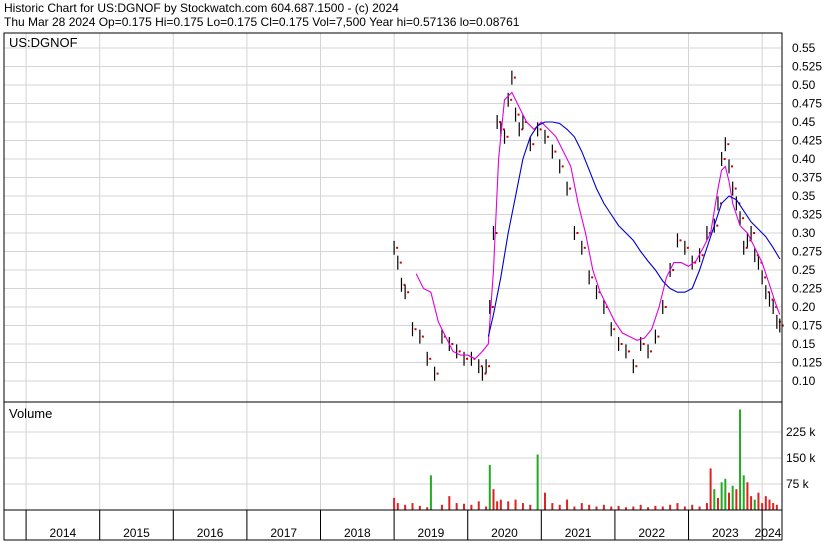 This screenshot has width=830, height=543. What do you see at coordinates (807, 289) in the screenshot?
I see `price-y-tick-label: 0.225` at bounding box center [807, 289].